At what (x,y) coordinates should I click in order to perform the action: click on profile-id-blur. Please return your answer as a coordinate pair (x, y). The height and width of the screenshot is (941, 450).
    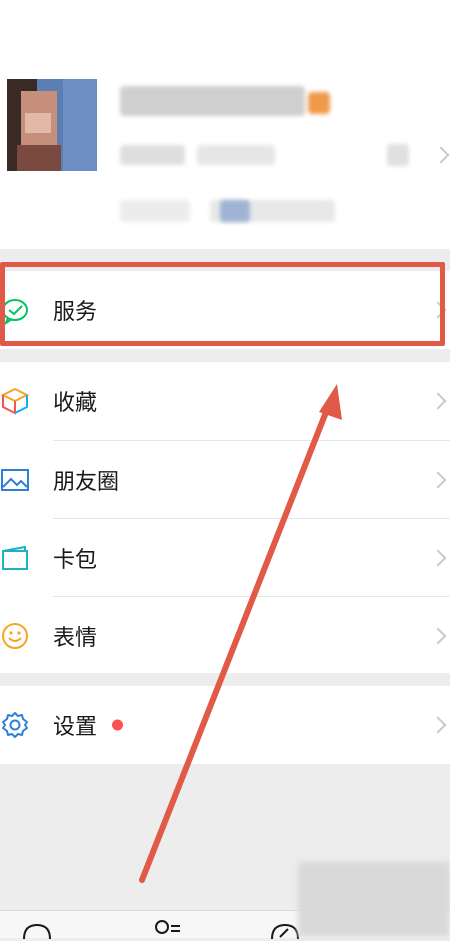
    Looking at the image, I should click on (152, 155).